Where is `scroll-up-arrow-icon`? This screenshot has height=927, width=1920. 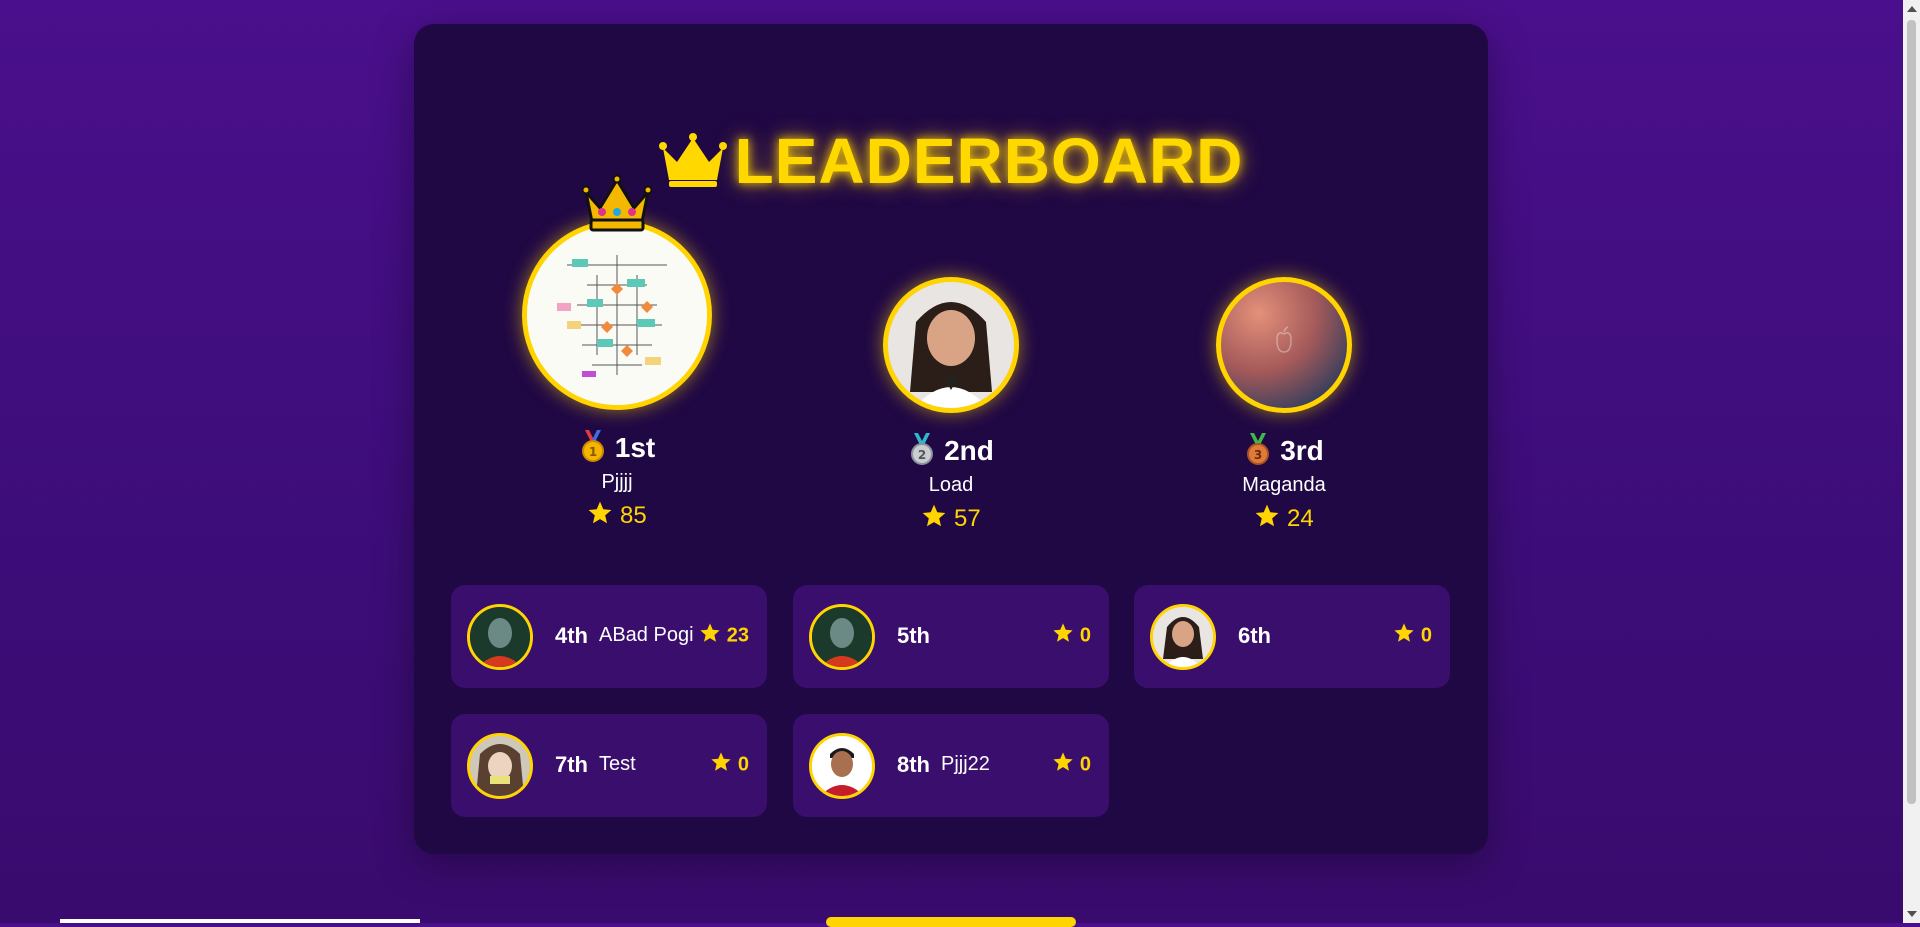
scroll-up-arrow-icon is located at coordinates (1912, 9).